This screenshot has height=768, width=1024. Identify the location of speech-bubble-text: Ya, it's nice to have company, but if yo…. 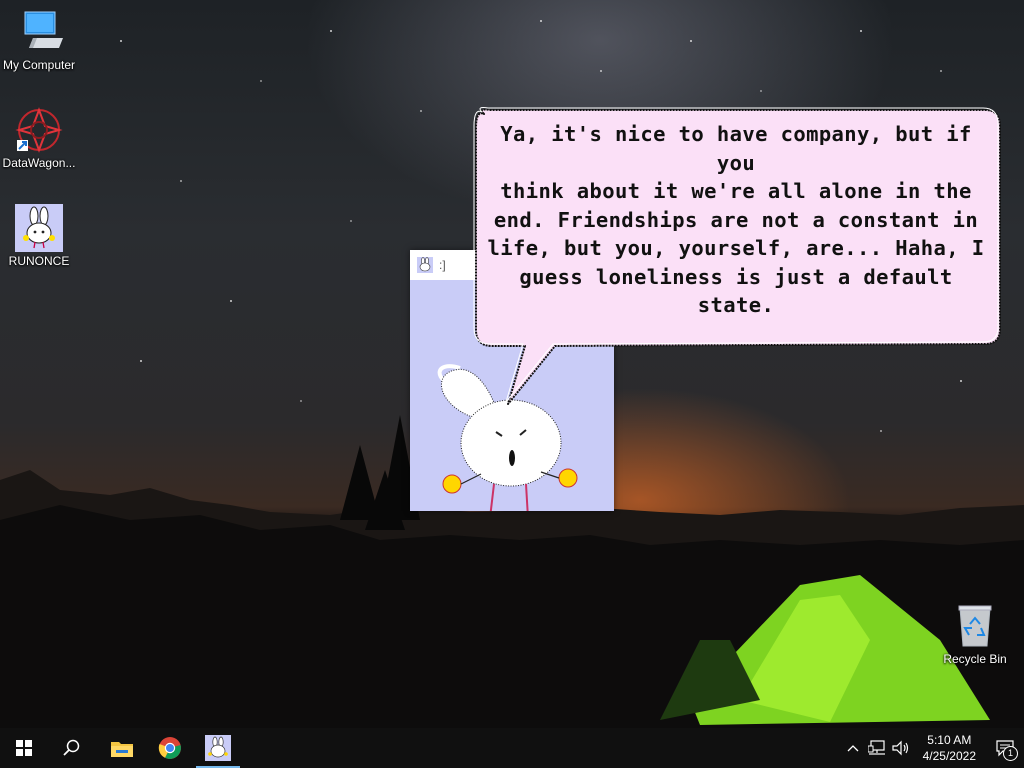
(736, 220).